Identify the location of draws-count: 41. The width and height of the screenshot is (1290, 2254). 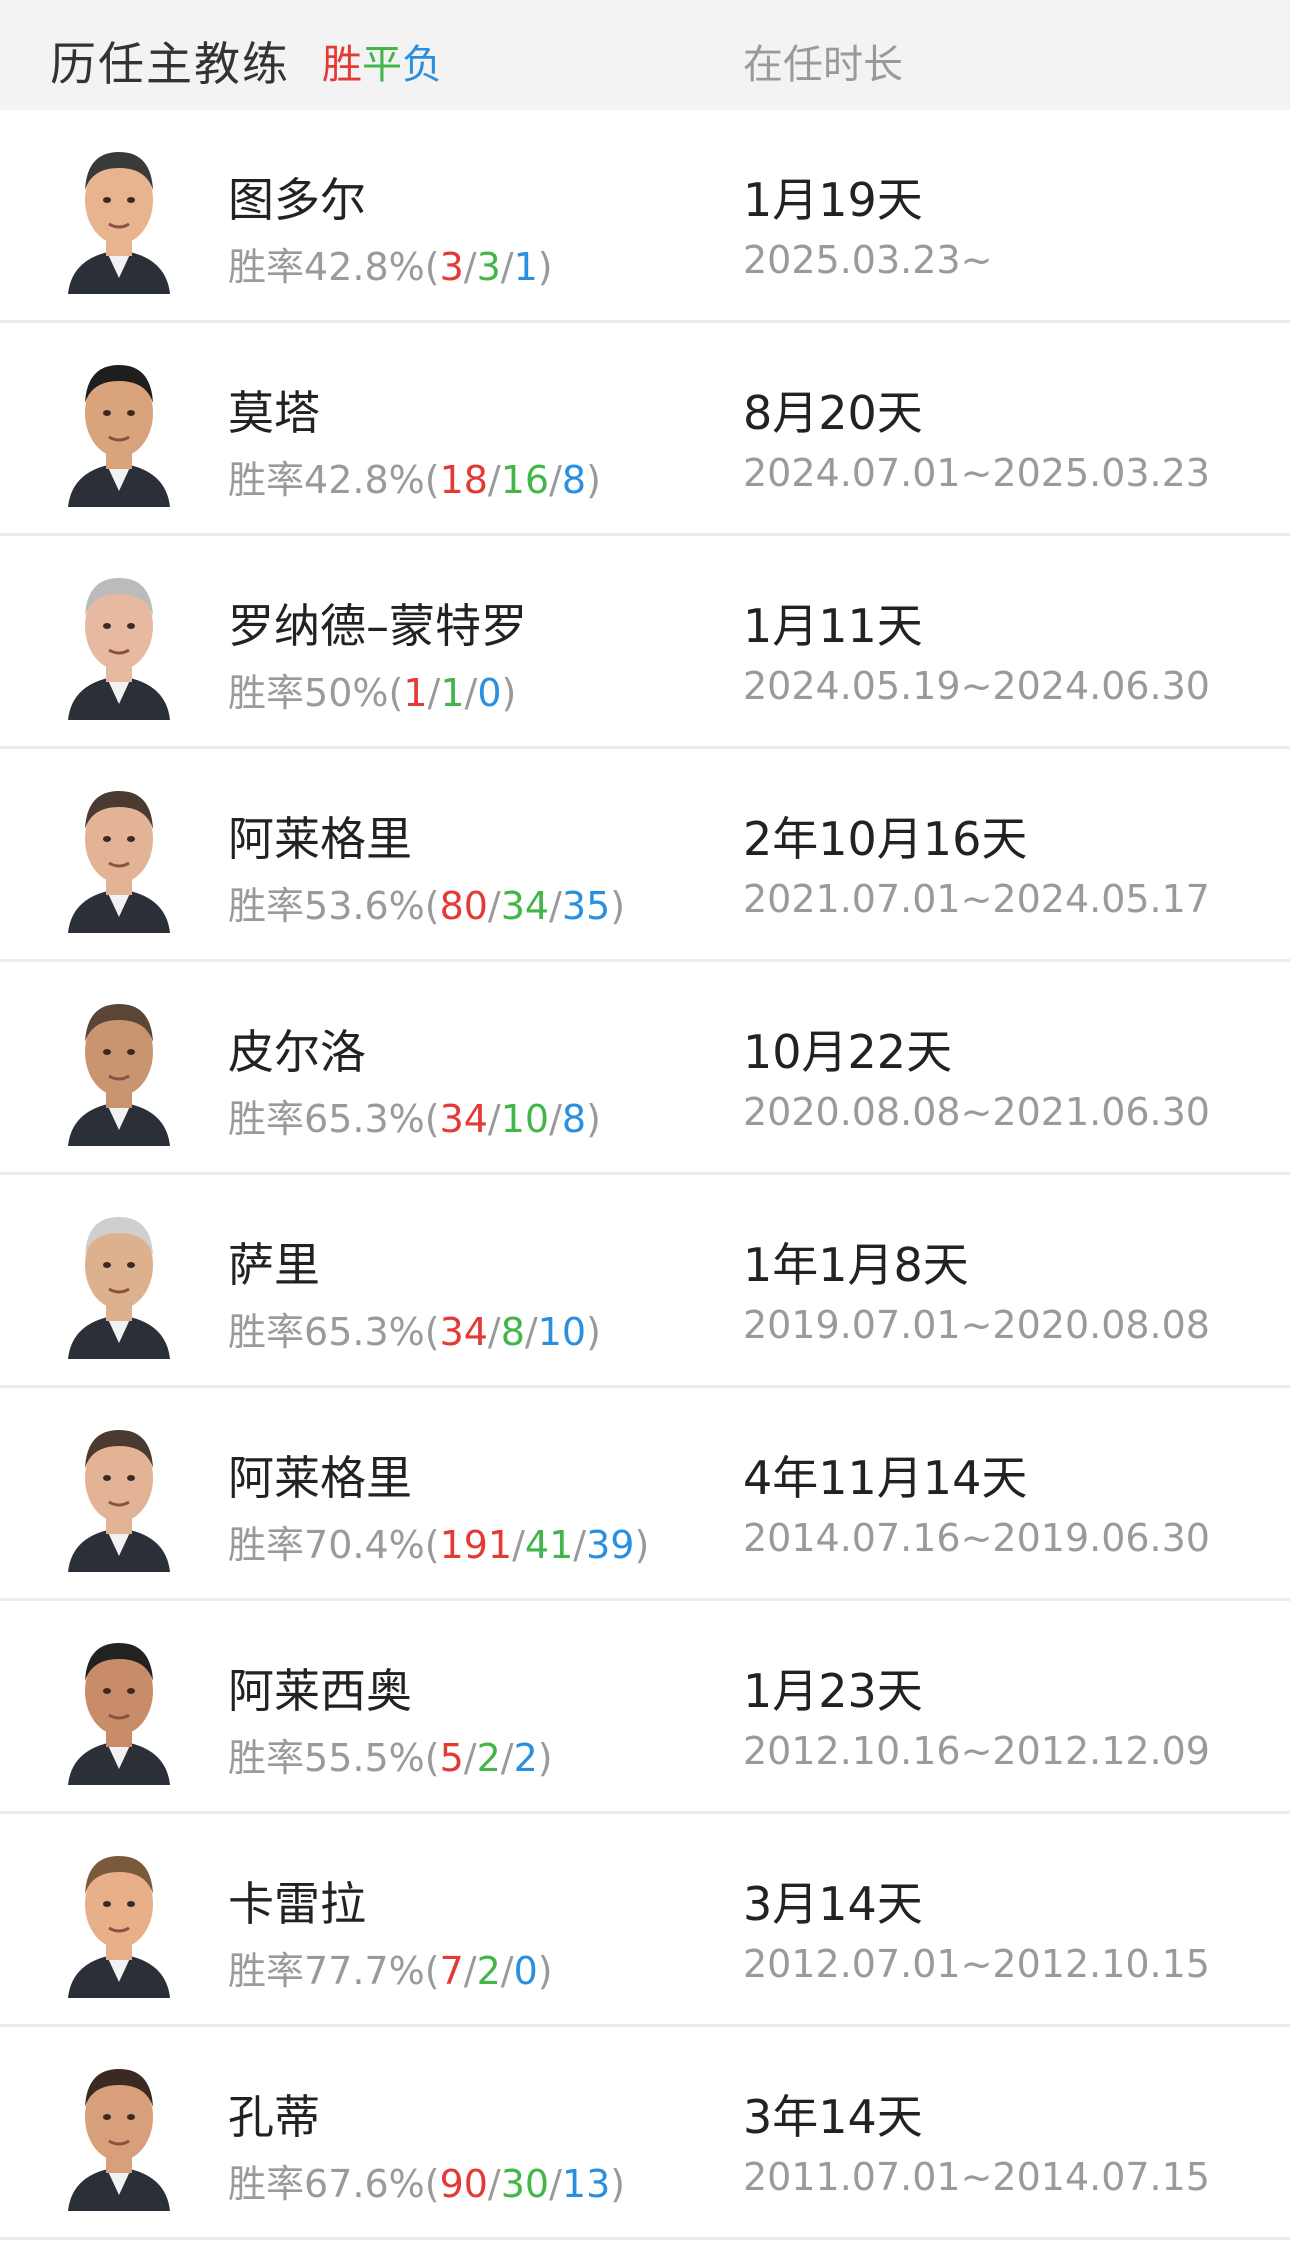
(549, 1545).